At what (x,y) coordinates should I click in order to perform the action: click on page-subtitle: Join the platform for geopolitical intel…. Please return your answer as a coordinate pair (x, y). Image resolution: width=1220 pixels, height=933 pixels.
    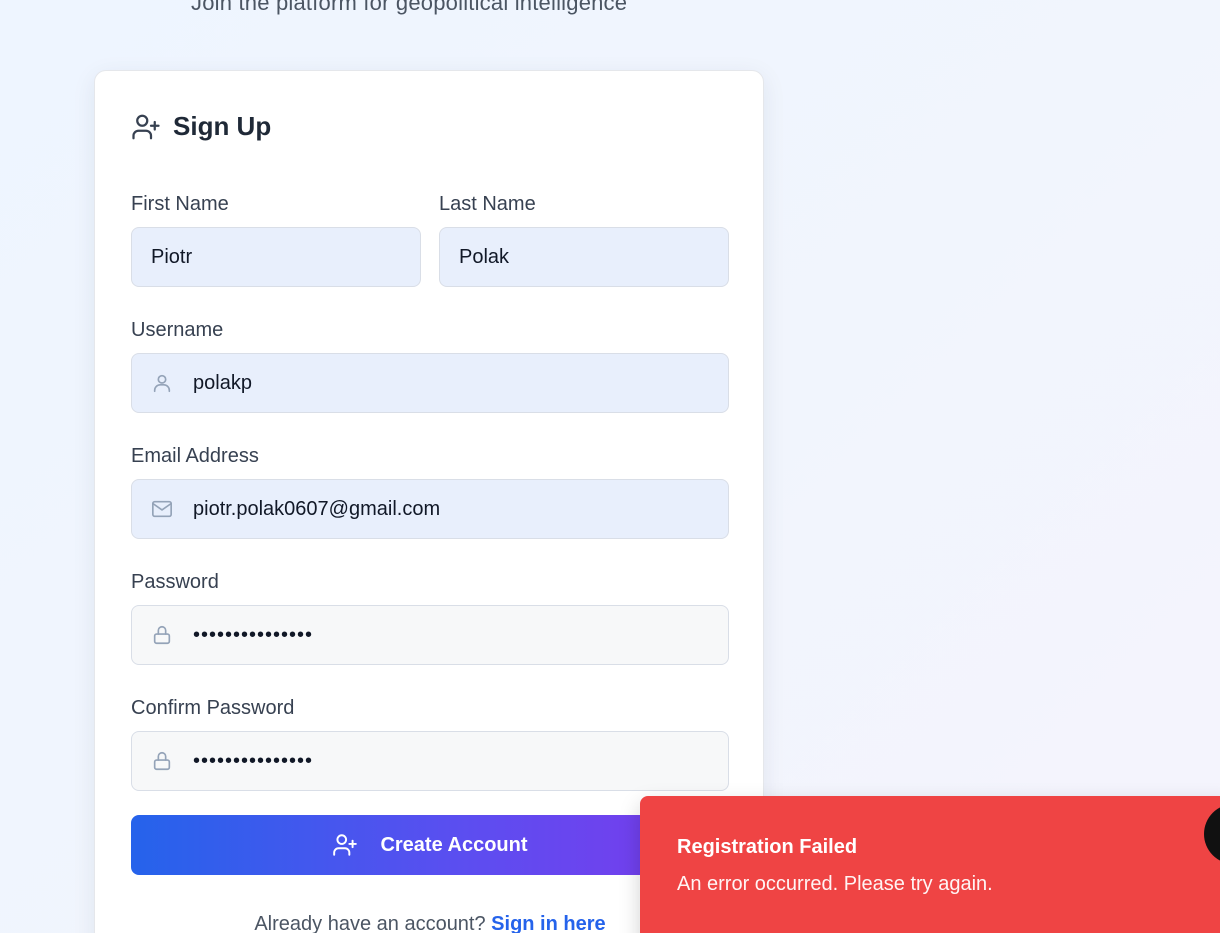
    Looking at the image, I should click on (409, 7).